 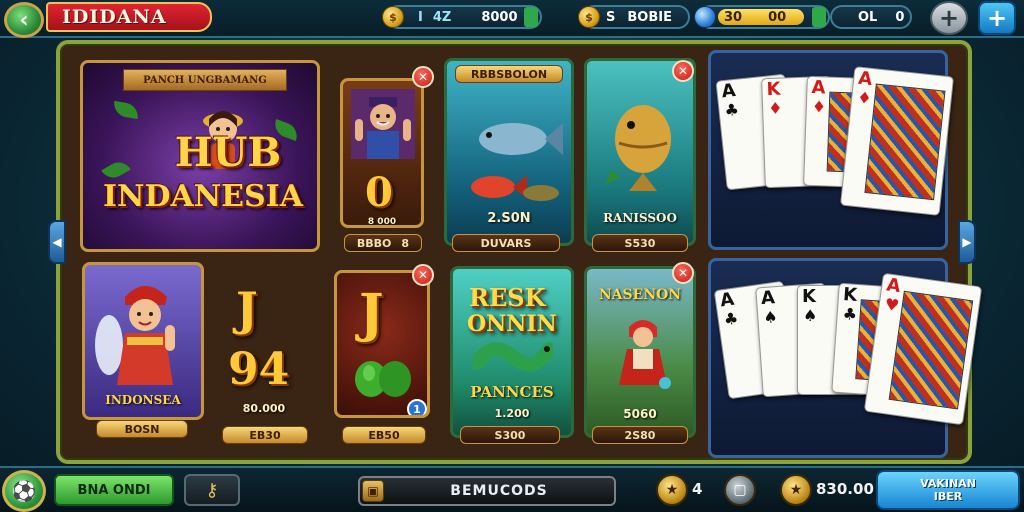 What do you see at coordinates (705, 17) in the screenshot?
I see `blue-gem-icon` at bounding box center [705, 17].